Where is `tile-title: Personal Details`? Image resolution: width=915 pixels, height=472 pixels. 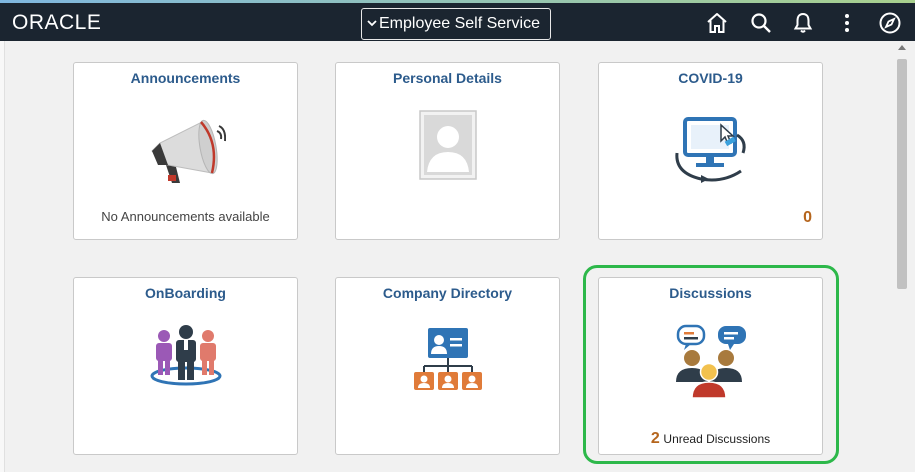
tile-title: Personal Details is located at coordinates (447, 78).